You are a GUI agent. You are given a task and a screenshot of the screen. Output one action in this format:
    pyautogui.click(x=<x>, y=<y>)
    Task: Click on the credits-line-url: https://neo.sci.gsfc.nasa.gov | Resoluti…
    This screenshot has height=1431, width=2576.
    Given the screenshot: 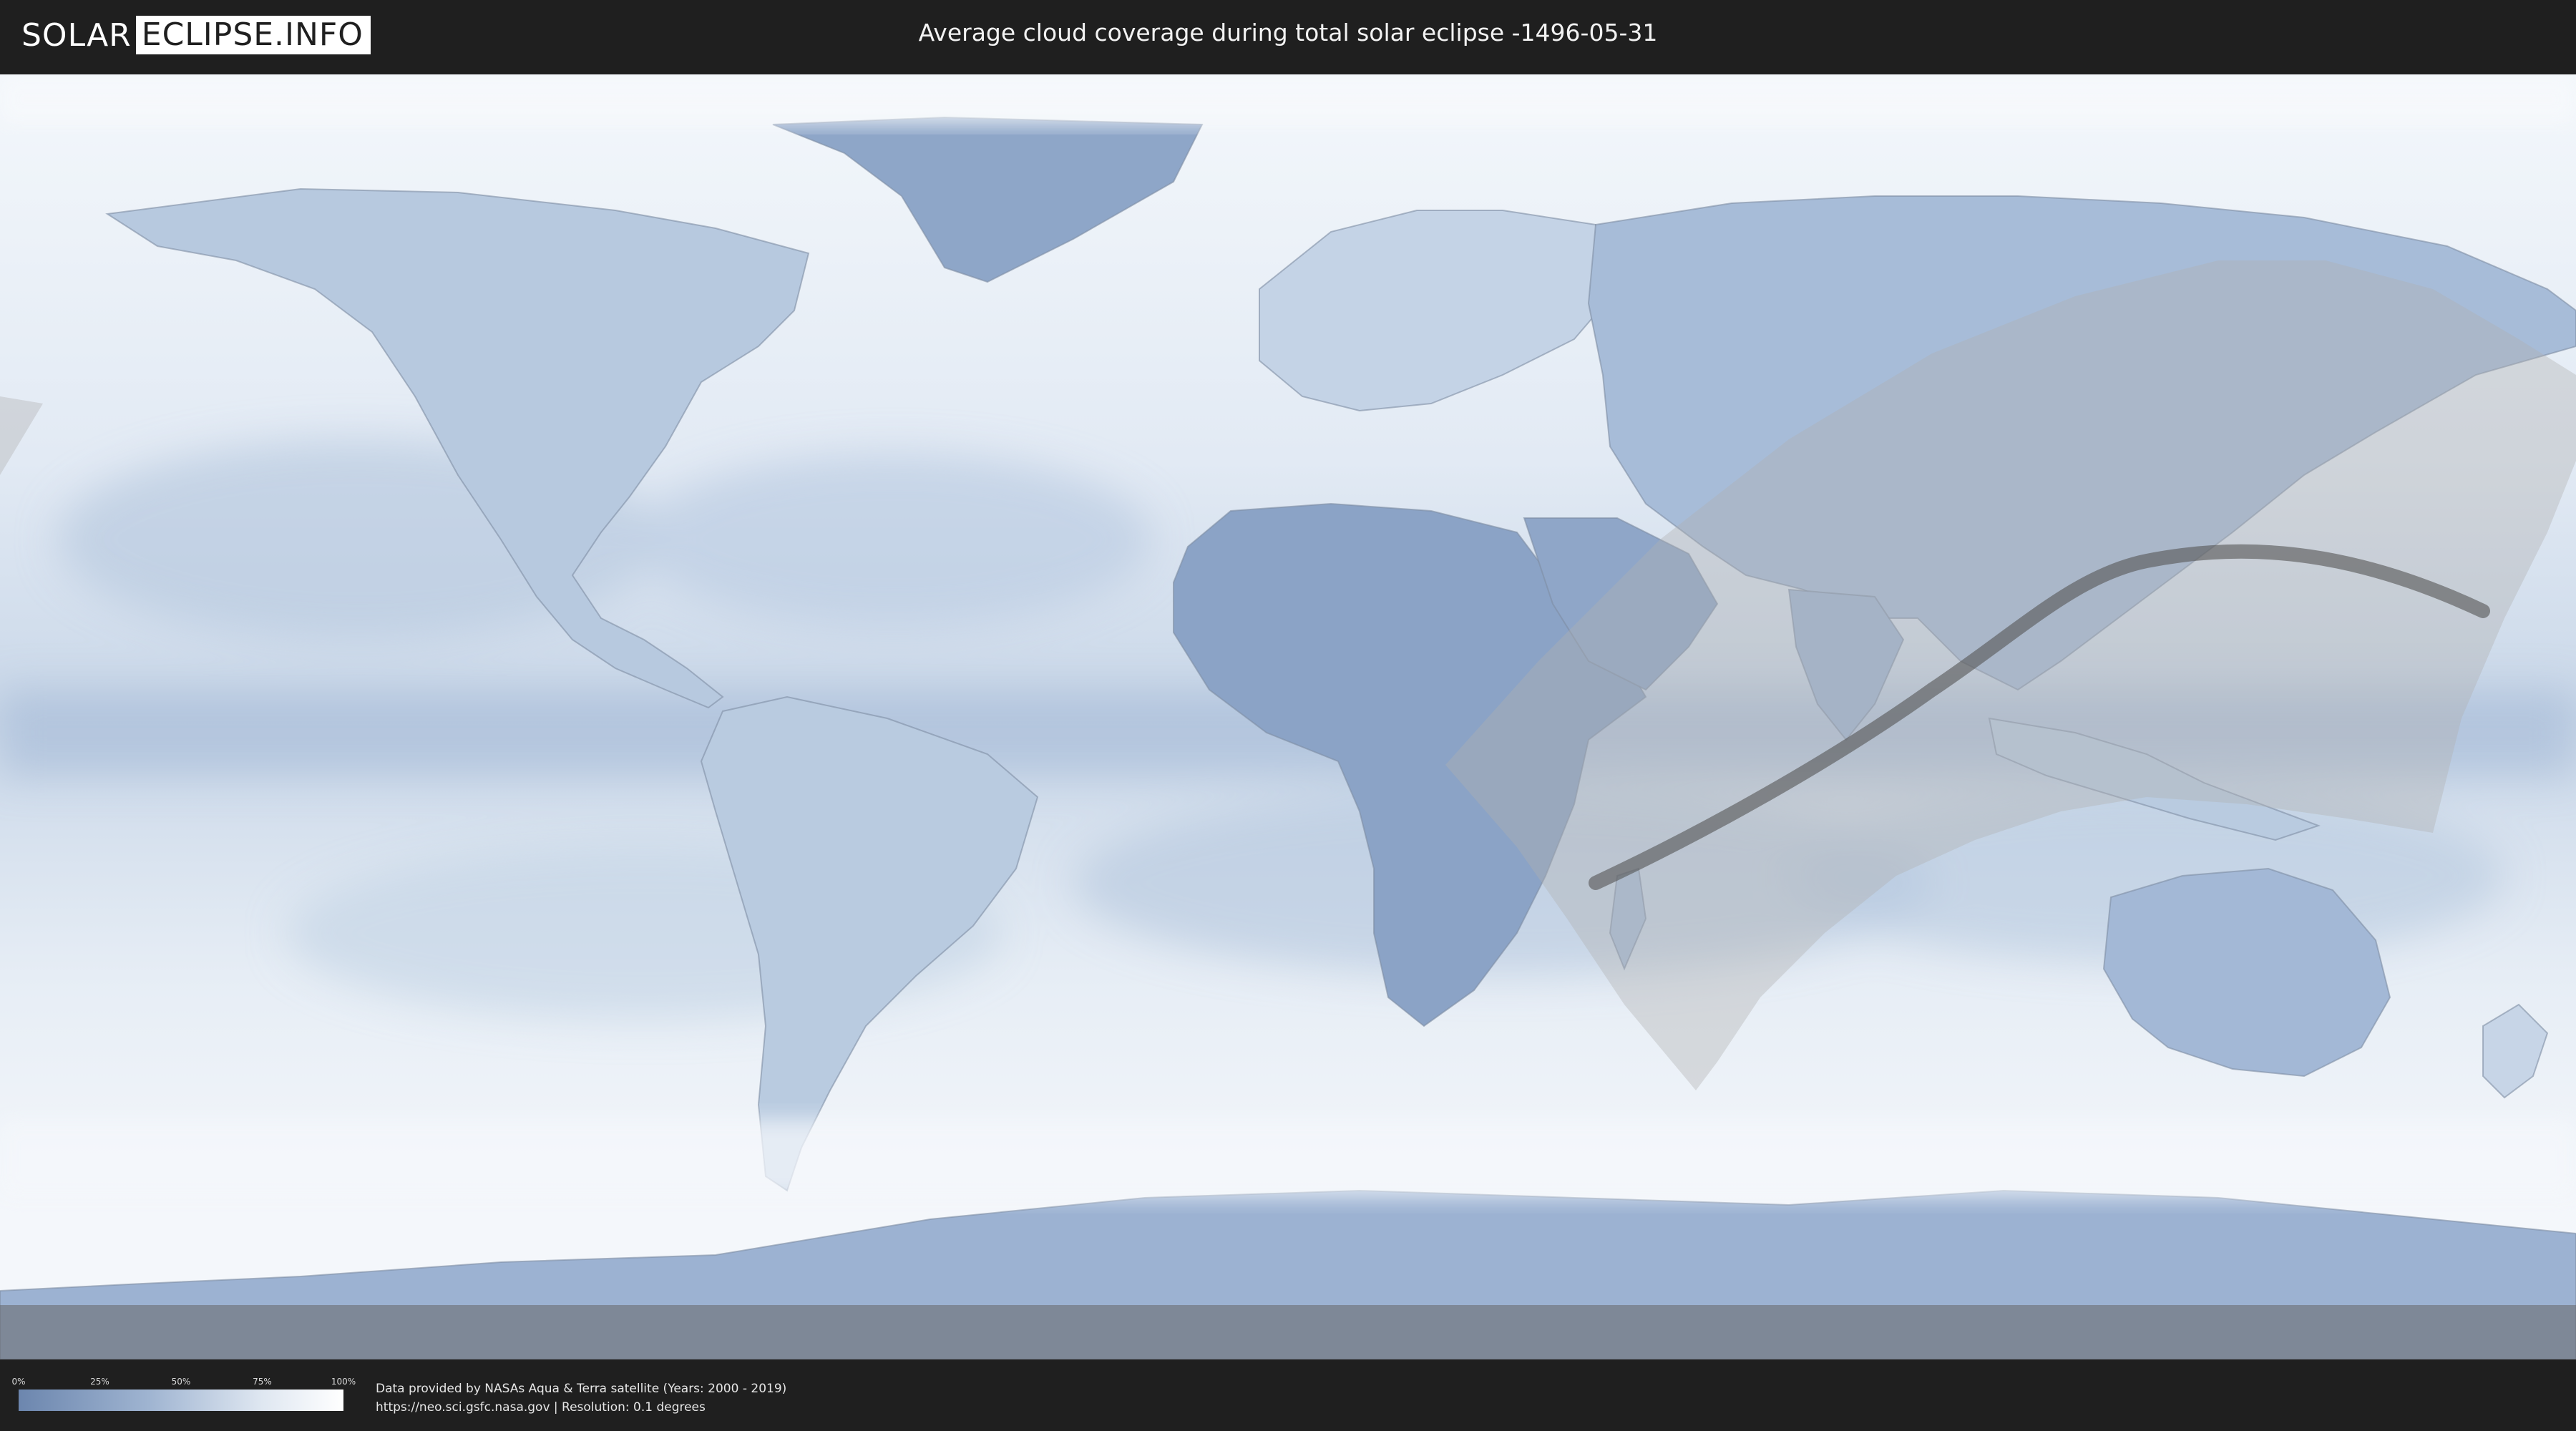 What is the action you would take?
    pyautogui.click(x=541, y=1407)
    